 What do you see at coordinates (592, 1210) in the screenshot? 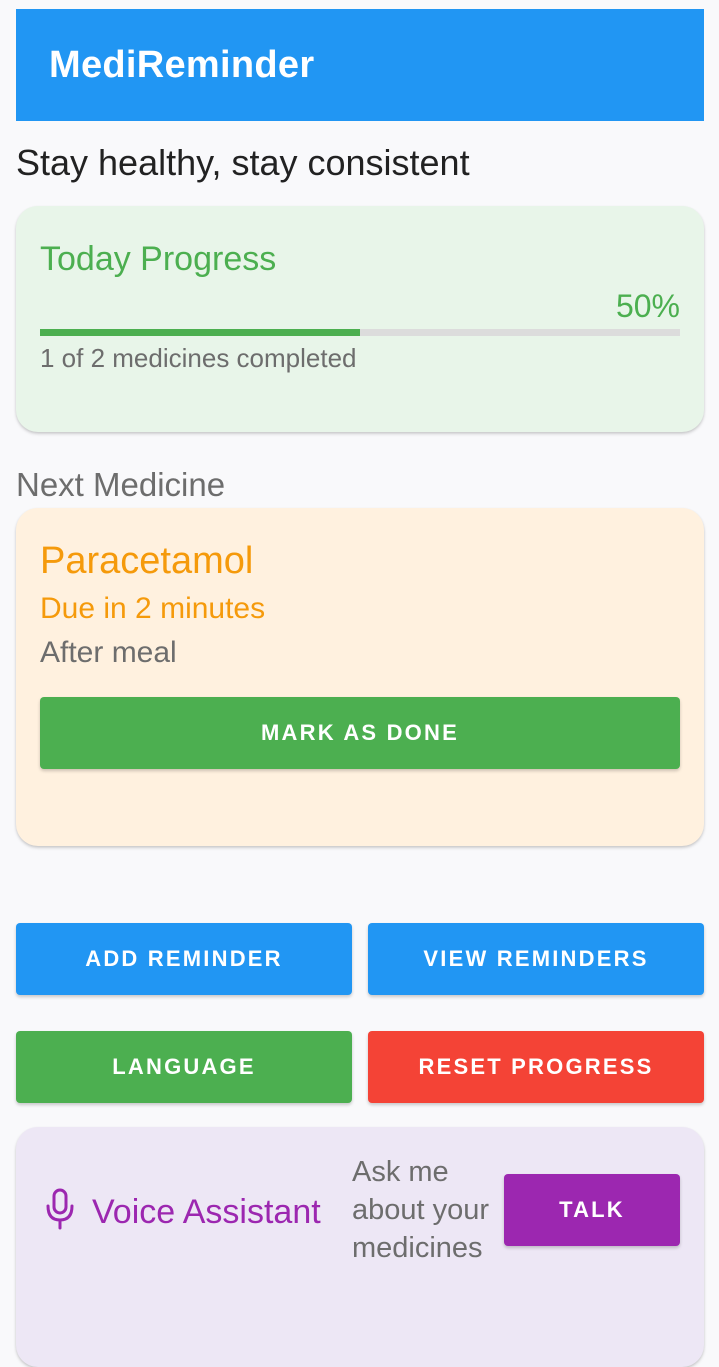
I see `talk-button: TALK` at bounding box center [592, 1210].